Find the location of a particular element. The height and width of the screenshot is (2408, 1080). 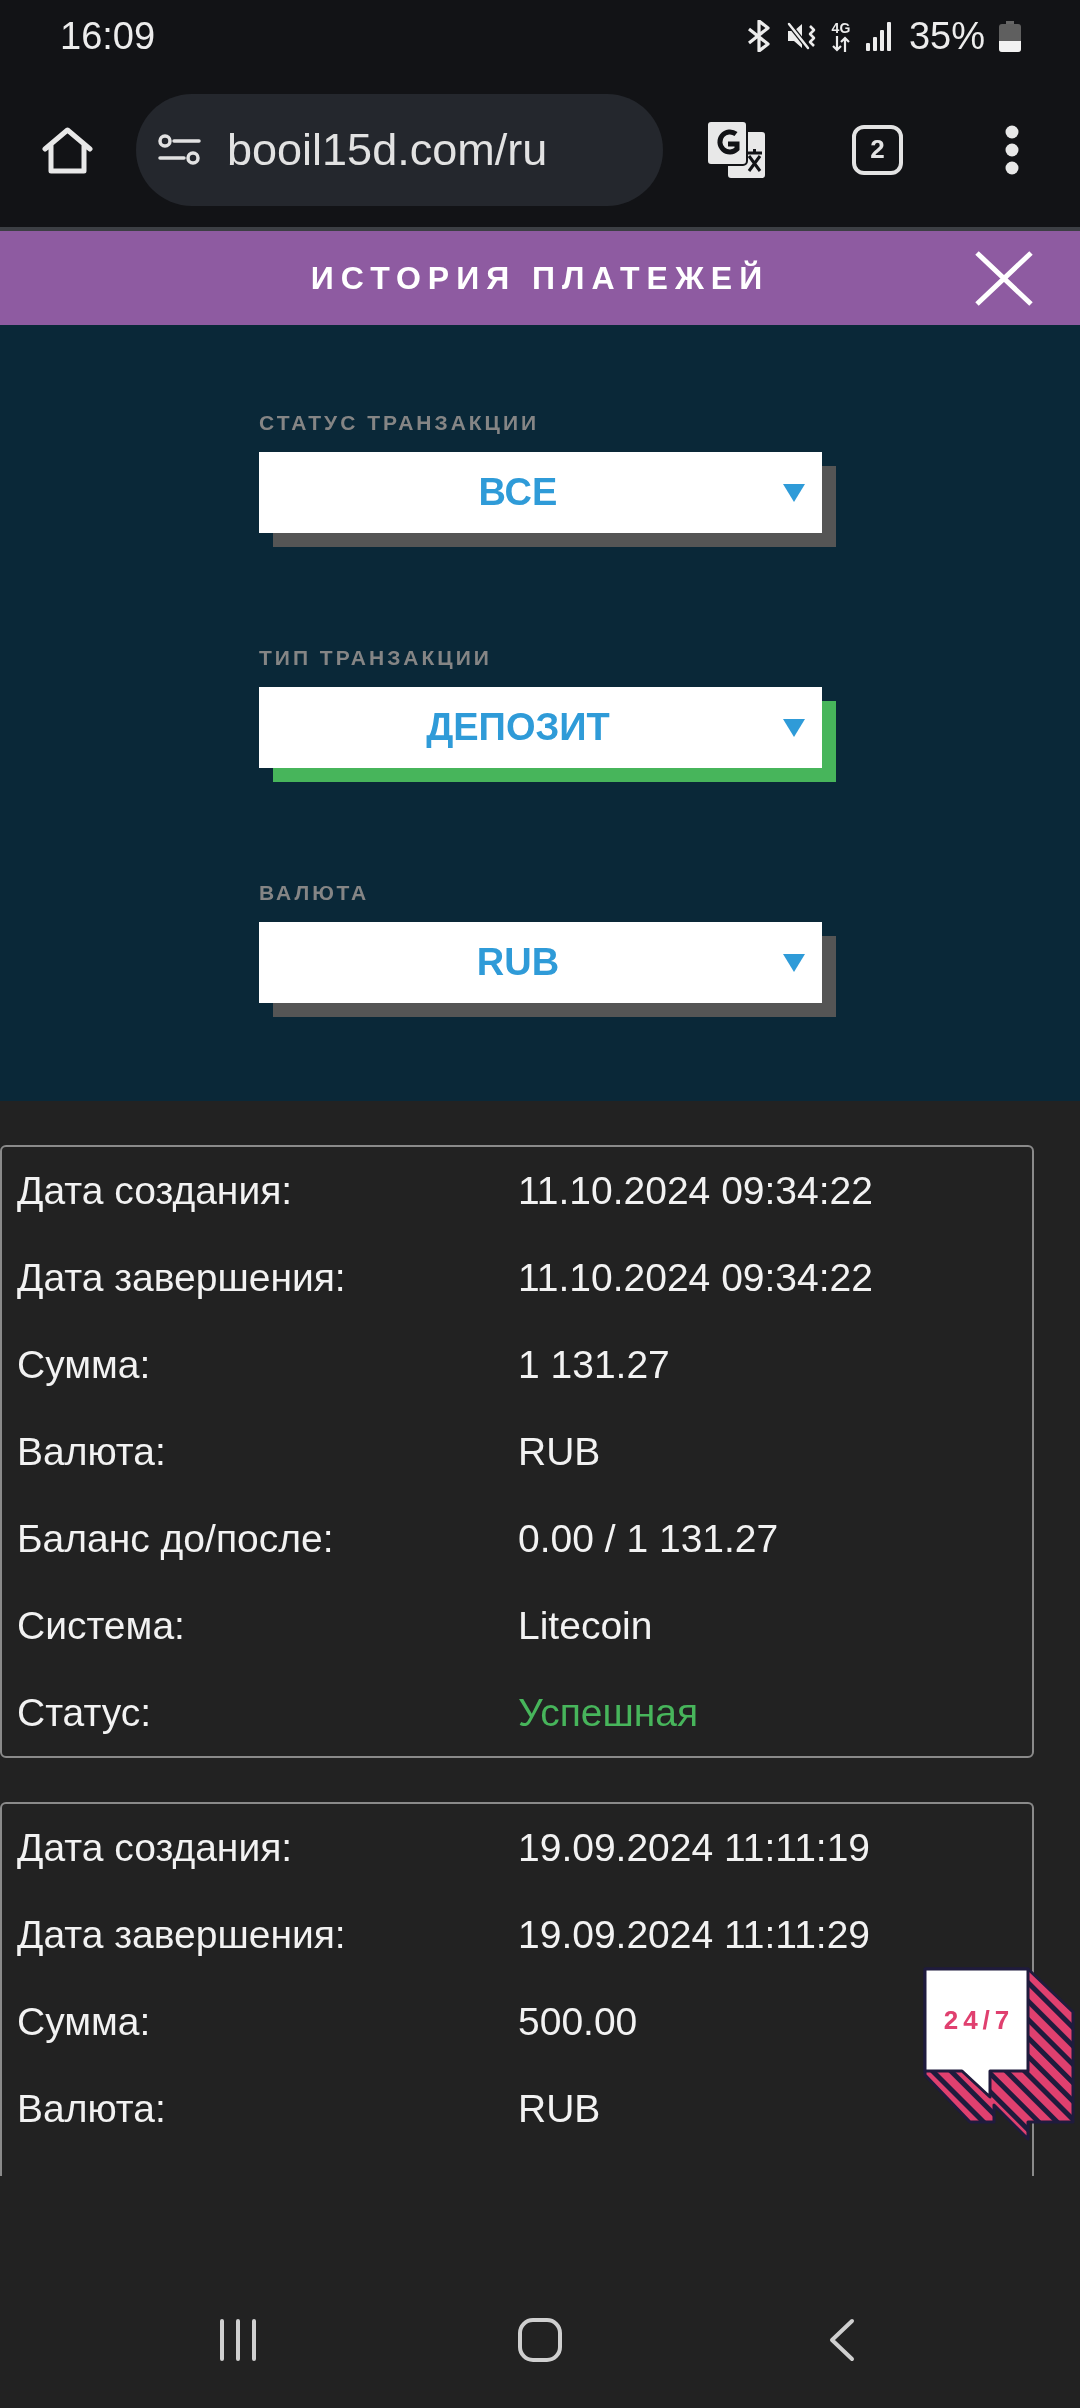

field-value: 1 131.27 is located at coordinates (594, 1364).